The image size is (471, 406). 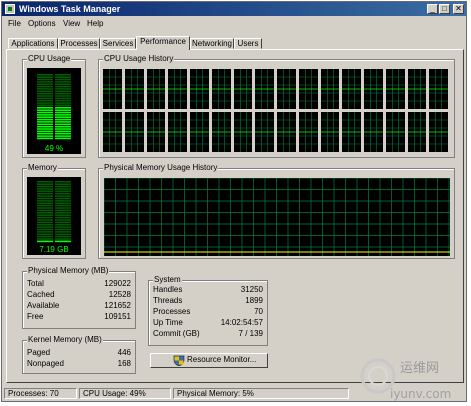 What do you see at coordinates (79, 43) in the screenshot?
I see `tab-processes: Processes` at bounding box center [79, 43].